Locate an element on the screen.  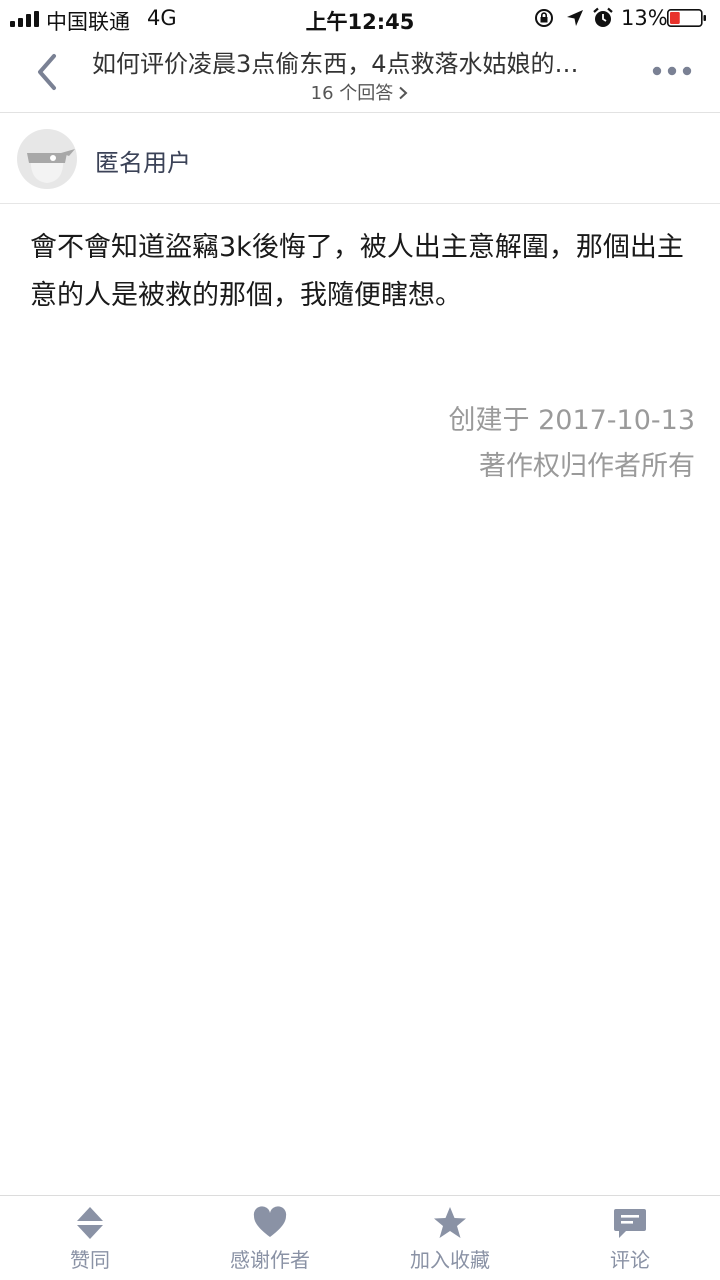
more-options-icon is located at coordinates (672, 71).